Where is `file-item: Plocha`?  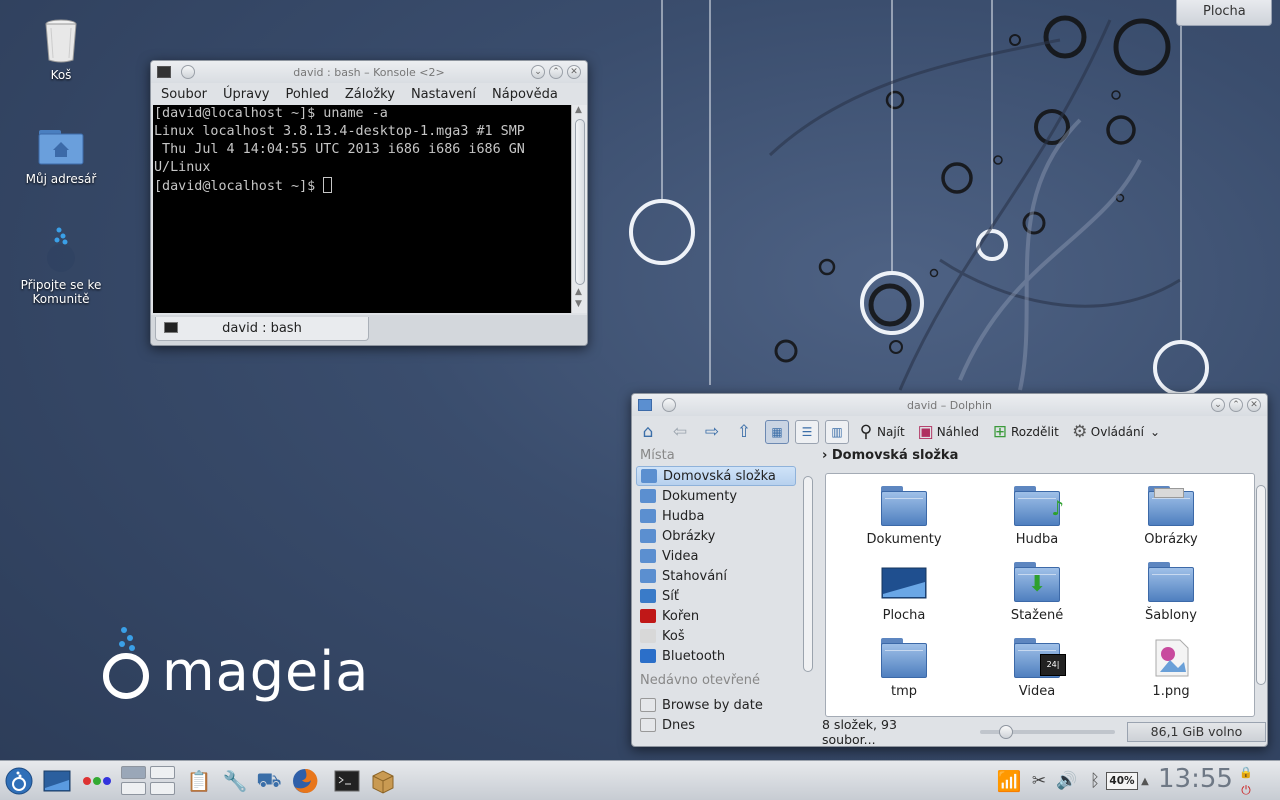
file-item: Plocha is located at coordinates (904, 592).